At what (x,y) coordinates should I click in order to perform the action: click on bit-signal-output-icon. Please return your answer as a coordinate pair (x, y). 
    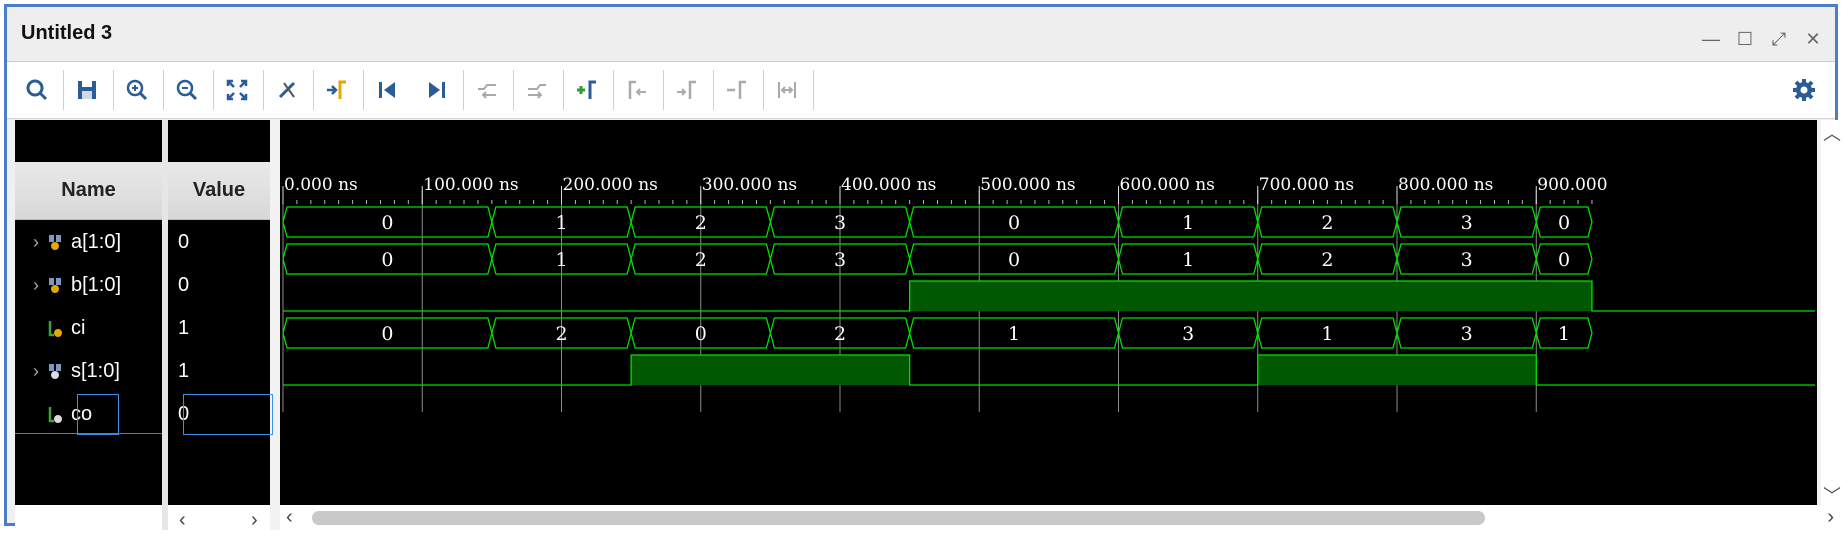
    Looking at the image, I should click on (55, 414).